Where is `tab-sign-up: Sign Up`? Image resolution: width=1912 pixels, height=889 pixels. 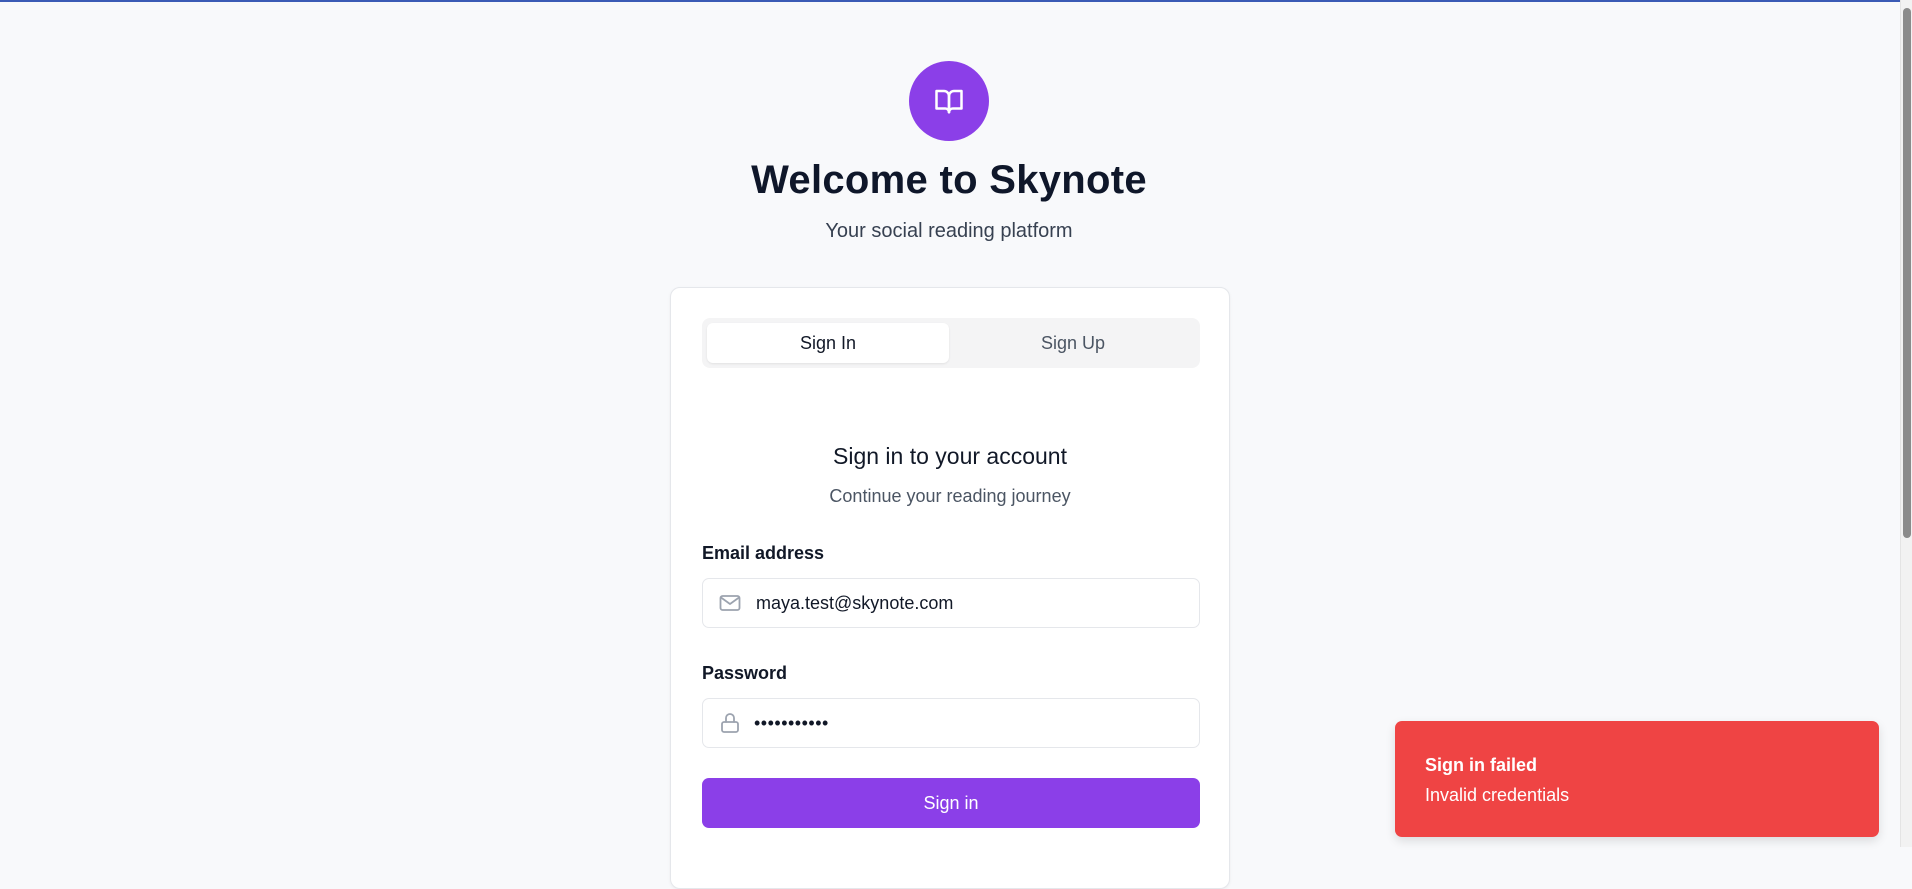 tab-sign-up: Sign Up is located at coordinates (1073, 343).